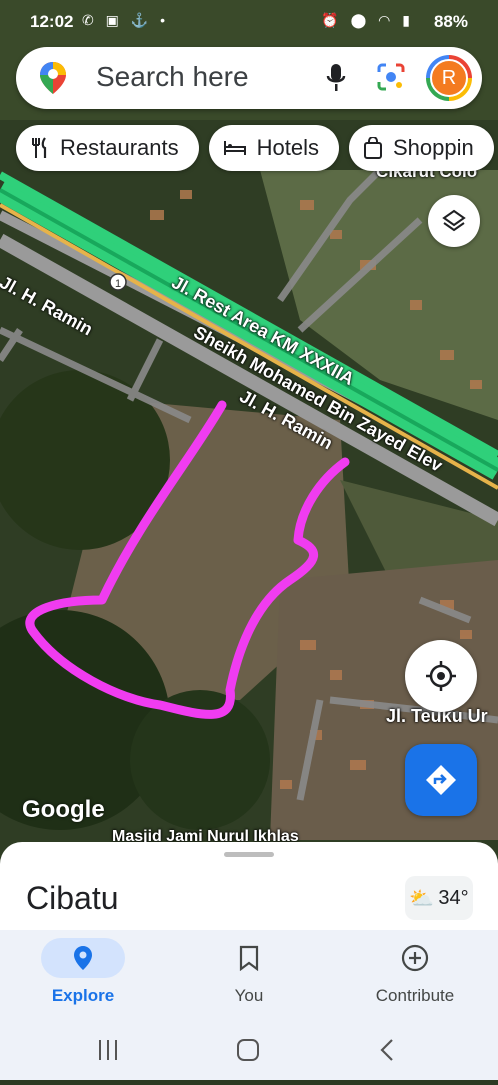 The image size is (498, 1085). Describe the element at coordinates (391, 79) in the screenshot. I see `google-lens-icon` at that location.